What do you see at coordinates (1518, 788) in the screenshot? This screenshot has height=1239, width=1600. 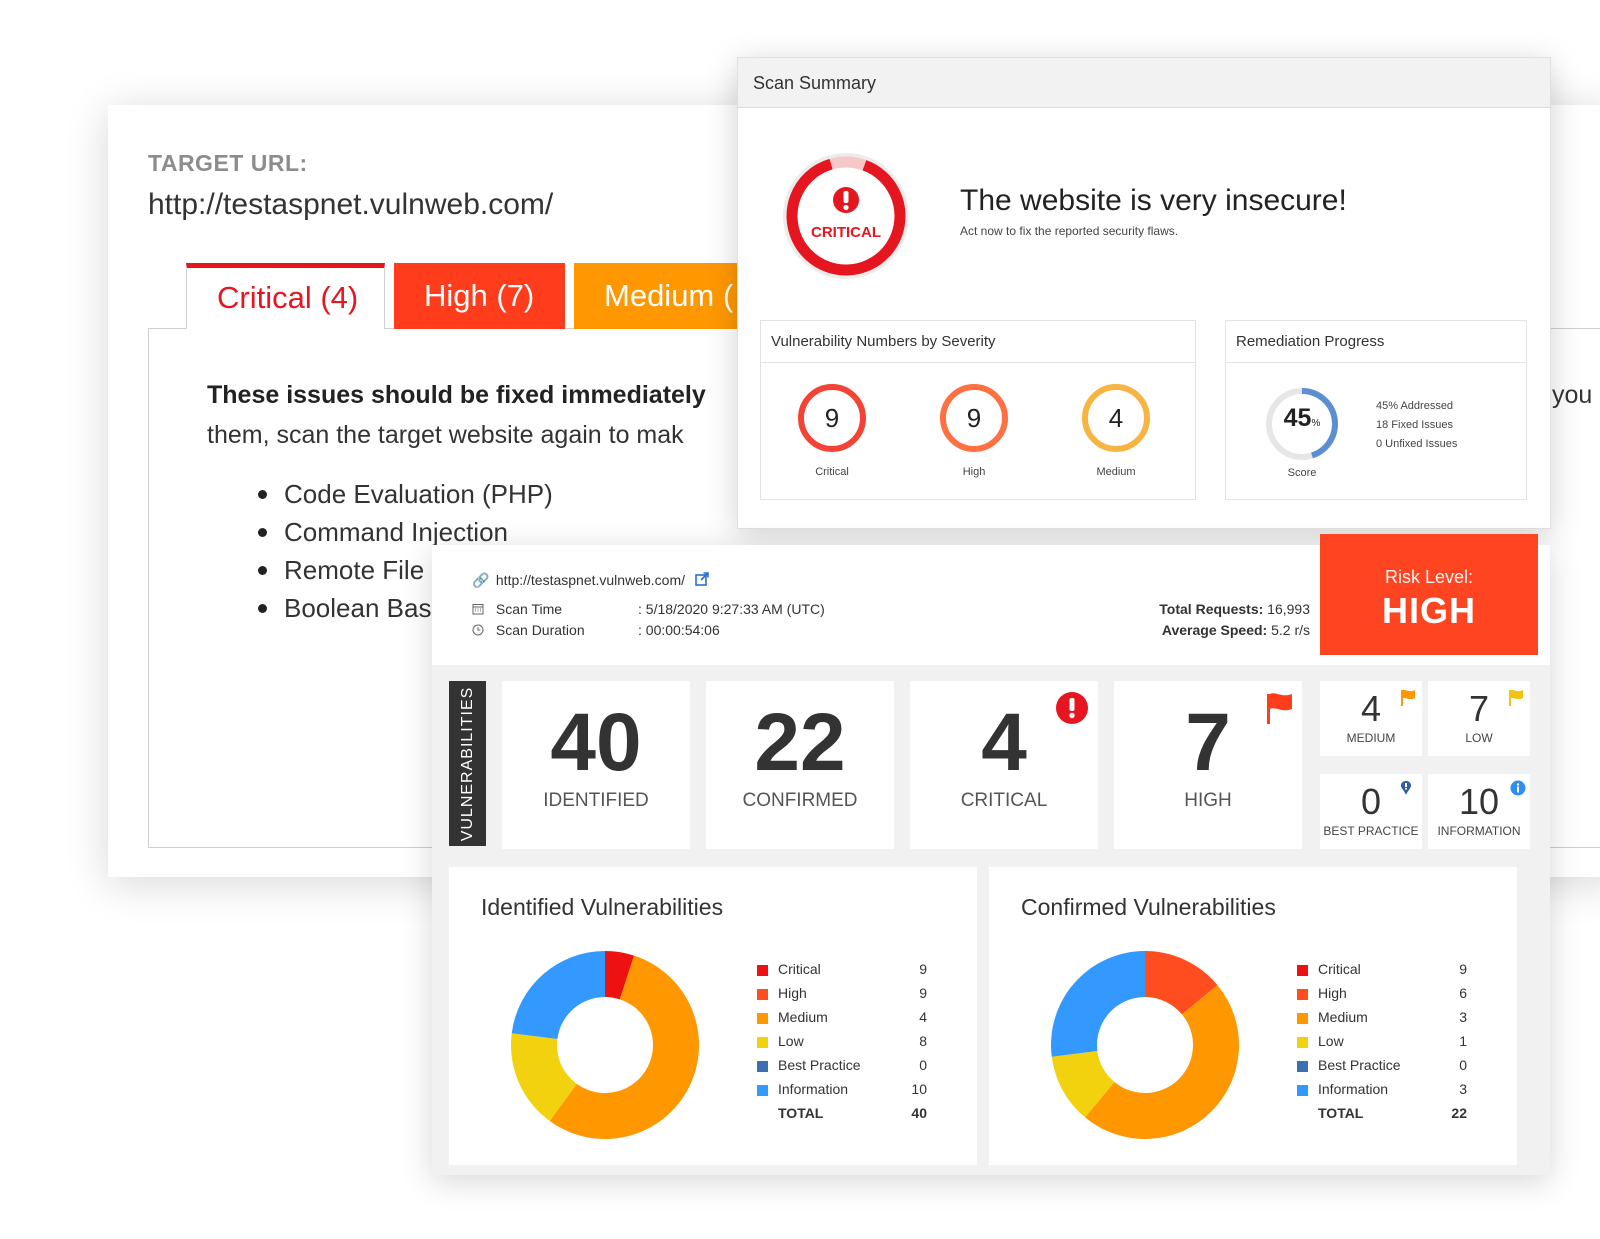 I see `info-icon` at bounding box center [1518, 788].